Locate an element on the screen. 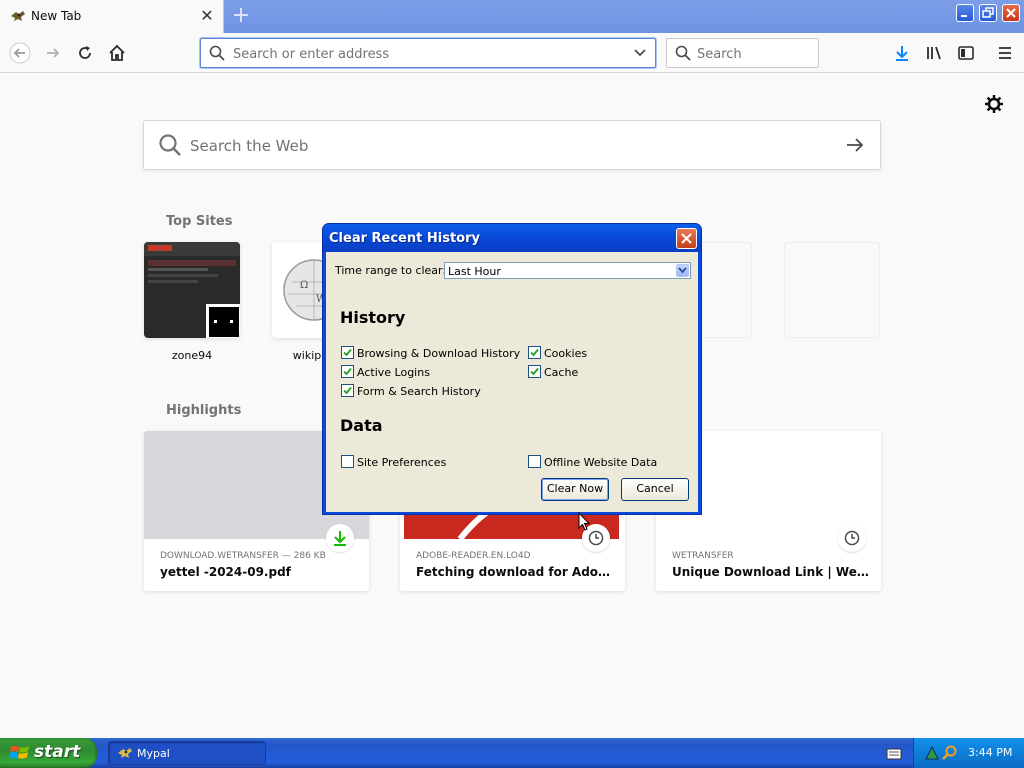  top-sites-heading: Top Sites is located at coordinates (199, 221).